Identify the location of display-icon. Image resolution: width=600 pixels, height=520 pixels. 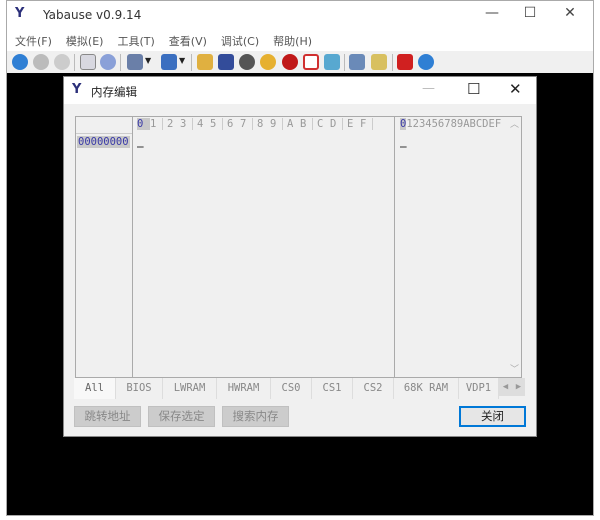
(226, 62).